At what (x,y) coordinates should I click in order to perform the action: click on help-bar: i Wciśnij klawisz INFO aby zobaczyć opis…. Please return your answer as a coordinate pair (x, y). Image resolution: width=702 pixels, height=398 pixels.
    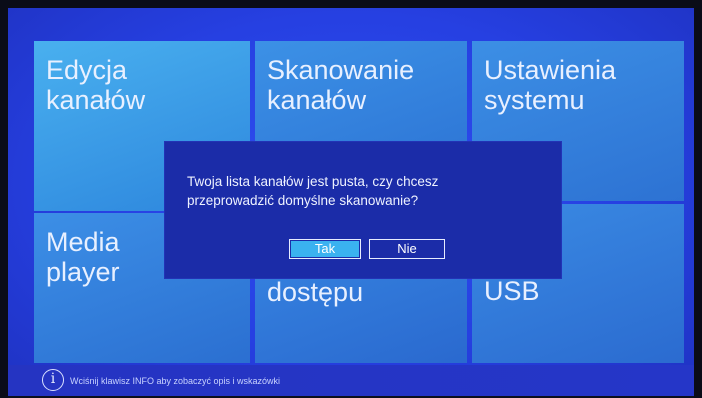
    Looking at the image, I should click on (351, 380).